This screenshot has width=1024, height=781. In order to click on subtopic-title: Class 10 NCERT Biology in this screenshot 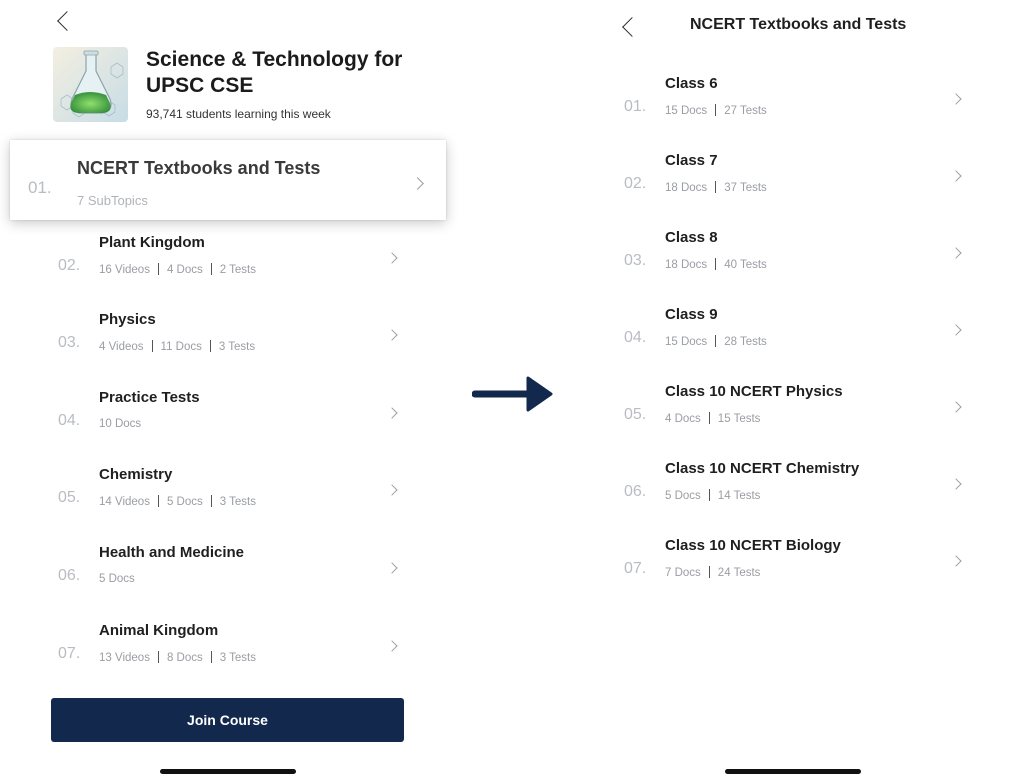, I will do `click(753, 545)`.